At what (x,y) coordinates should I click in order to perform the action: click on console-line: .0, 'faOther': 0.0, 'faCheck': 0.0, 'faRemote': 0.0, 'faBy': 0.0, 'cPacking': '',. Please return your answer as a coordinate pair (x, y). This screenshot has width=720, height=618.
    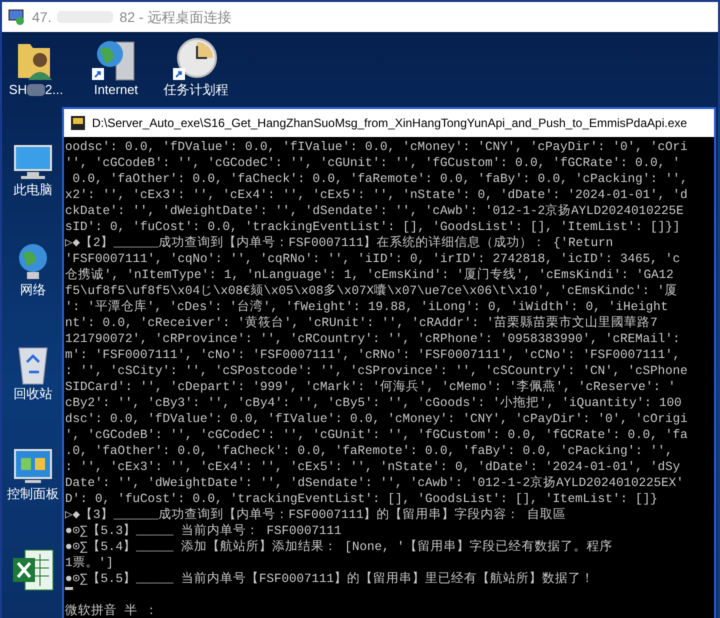
    Looking at the image, I should click on (369, 451).